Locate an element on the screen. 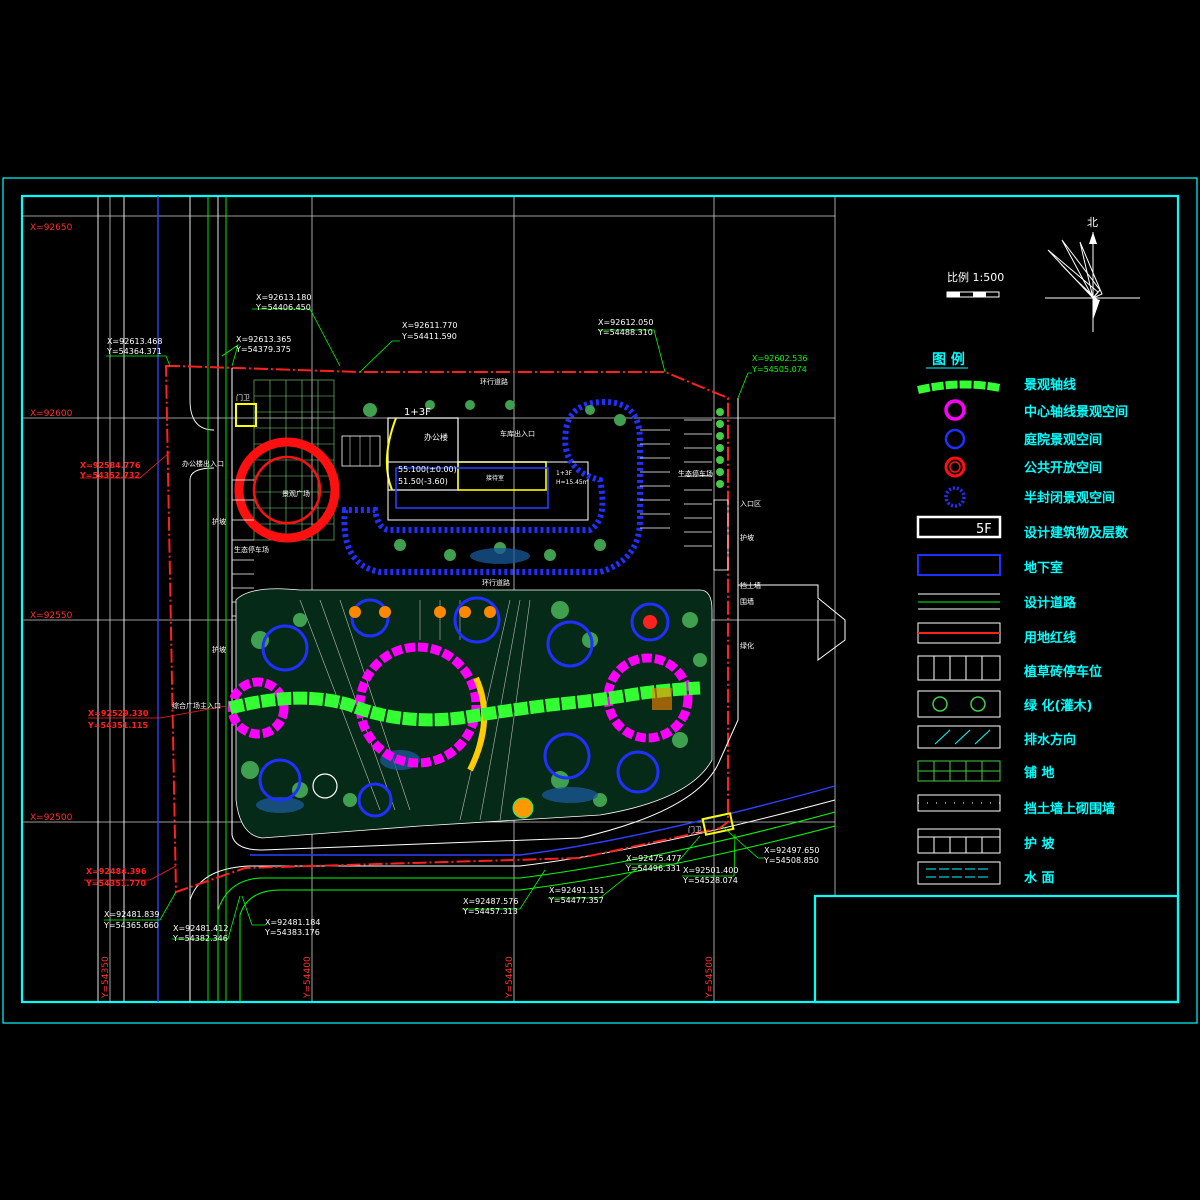 The image size is (1200, 1200). north-arrow is located at coordinates (1092, 282).